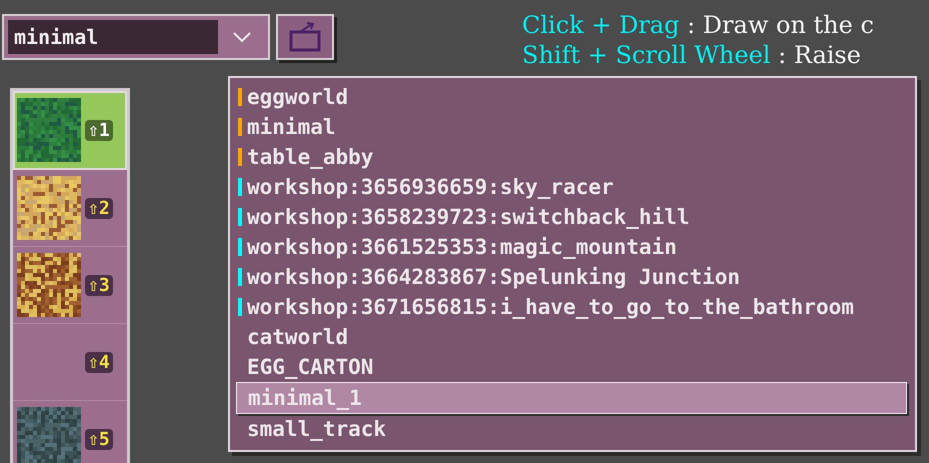 The image size is (929, 463). I want to click on menu-option: workshop:3656936659:sky_racer, so click(571, 187).